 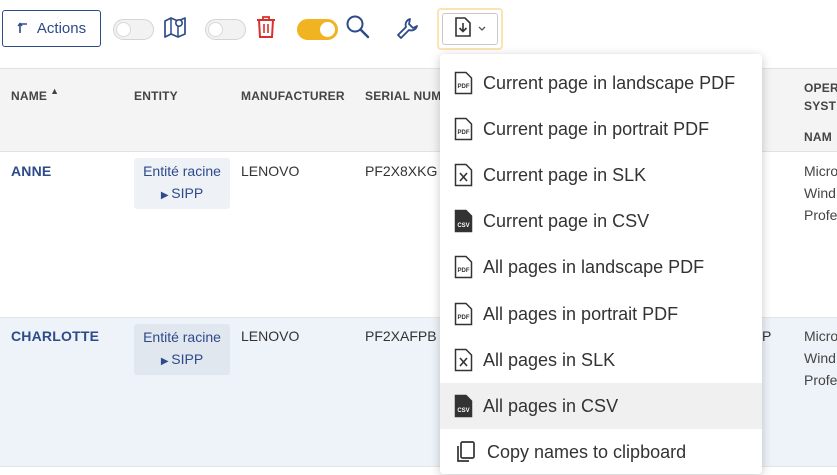 I want to click on map-pin-icon, so click(x=175, y=29).